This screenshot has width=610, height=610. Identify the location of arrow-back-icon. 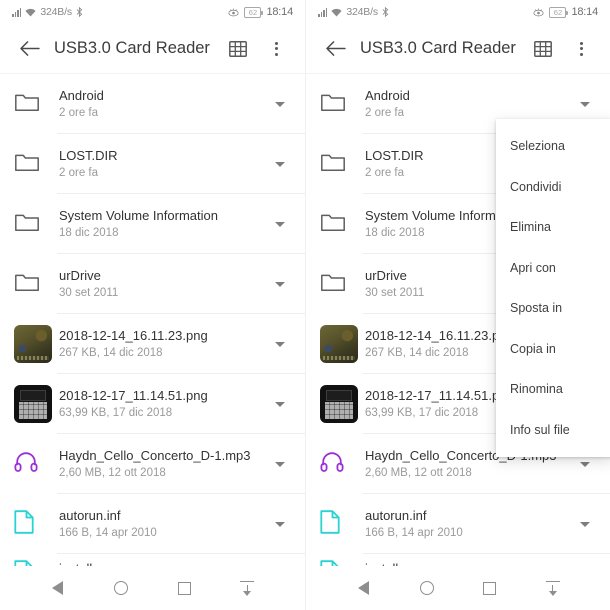
(29, 48).